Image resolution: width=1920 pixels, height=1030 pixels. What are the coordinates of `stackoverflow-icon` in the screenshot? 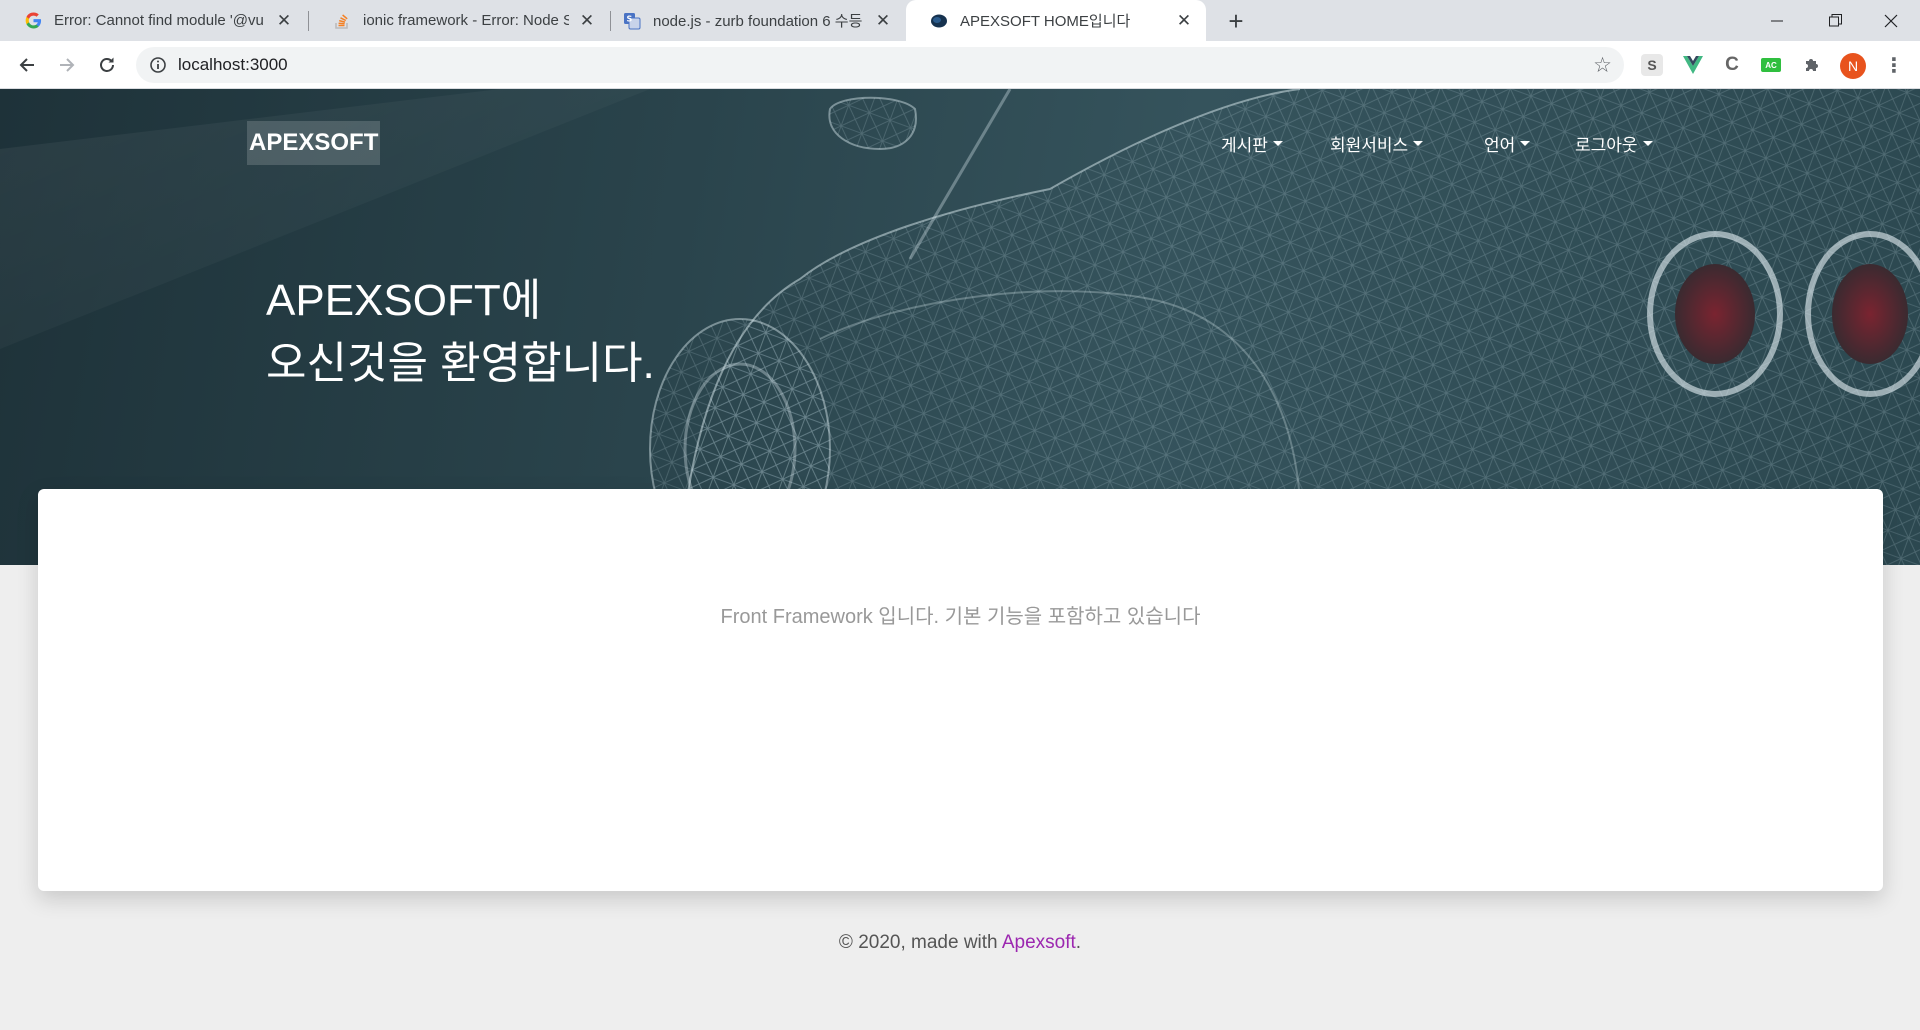 It's located at (342, 21).